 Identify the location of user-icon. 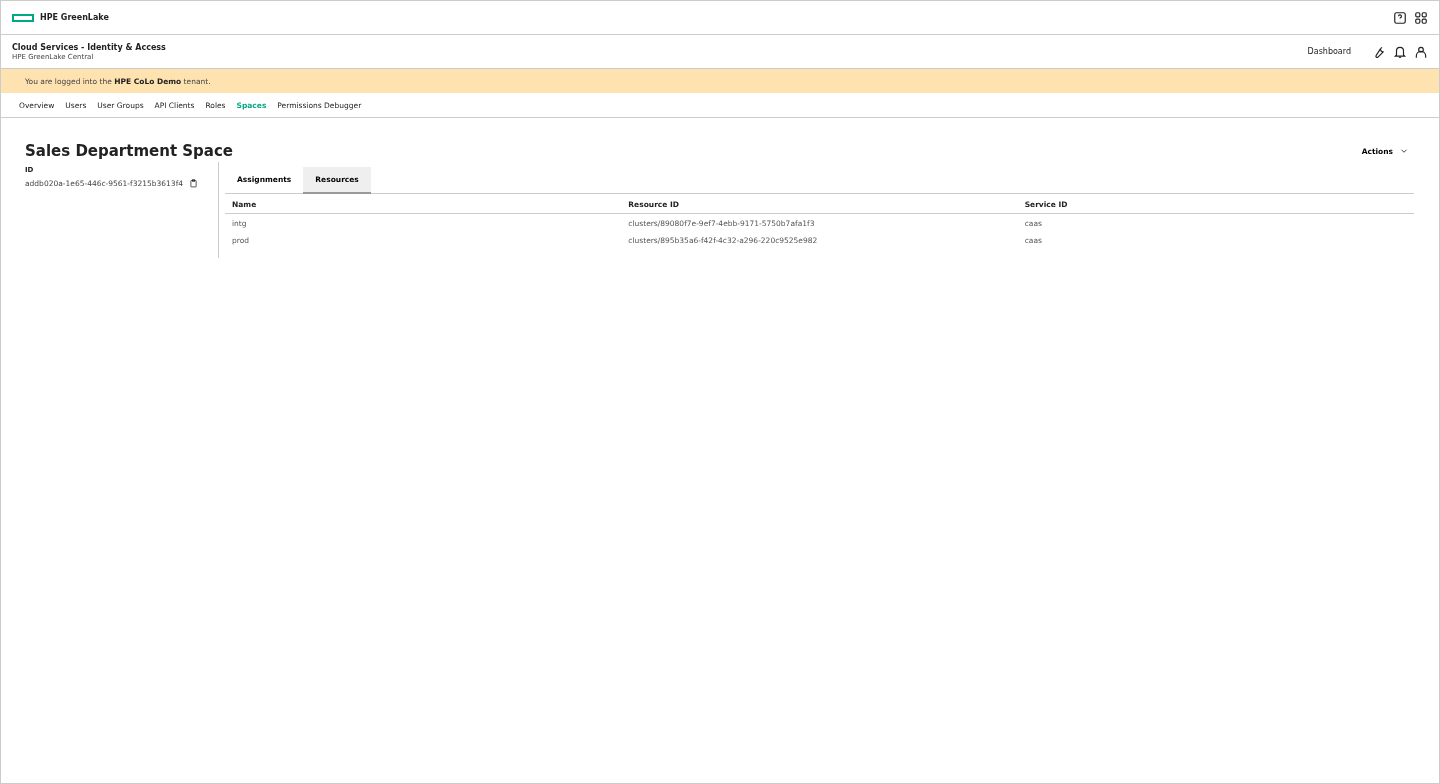
(1421, 51).